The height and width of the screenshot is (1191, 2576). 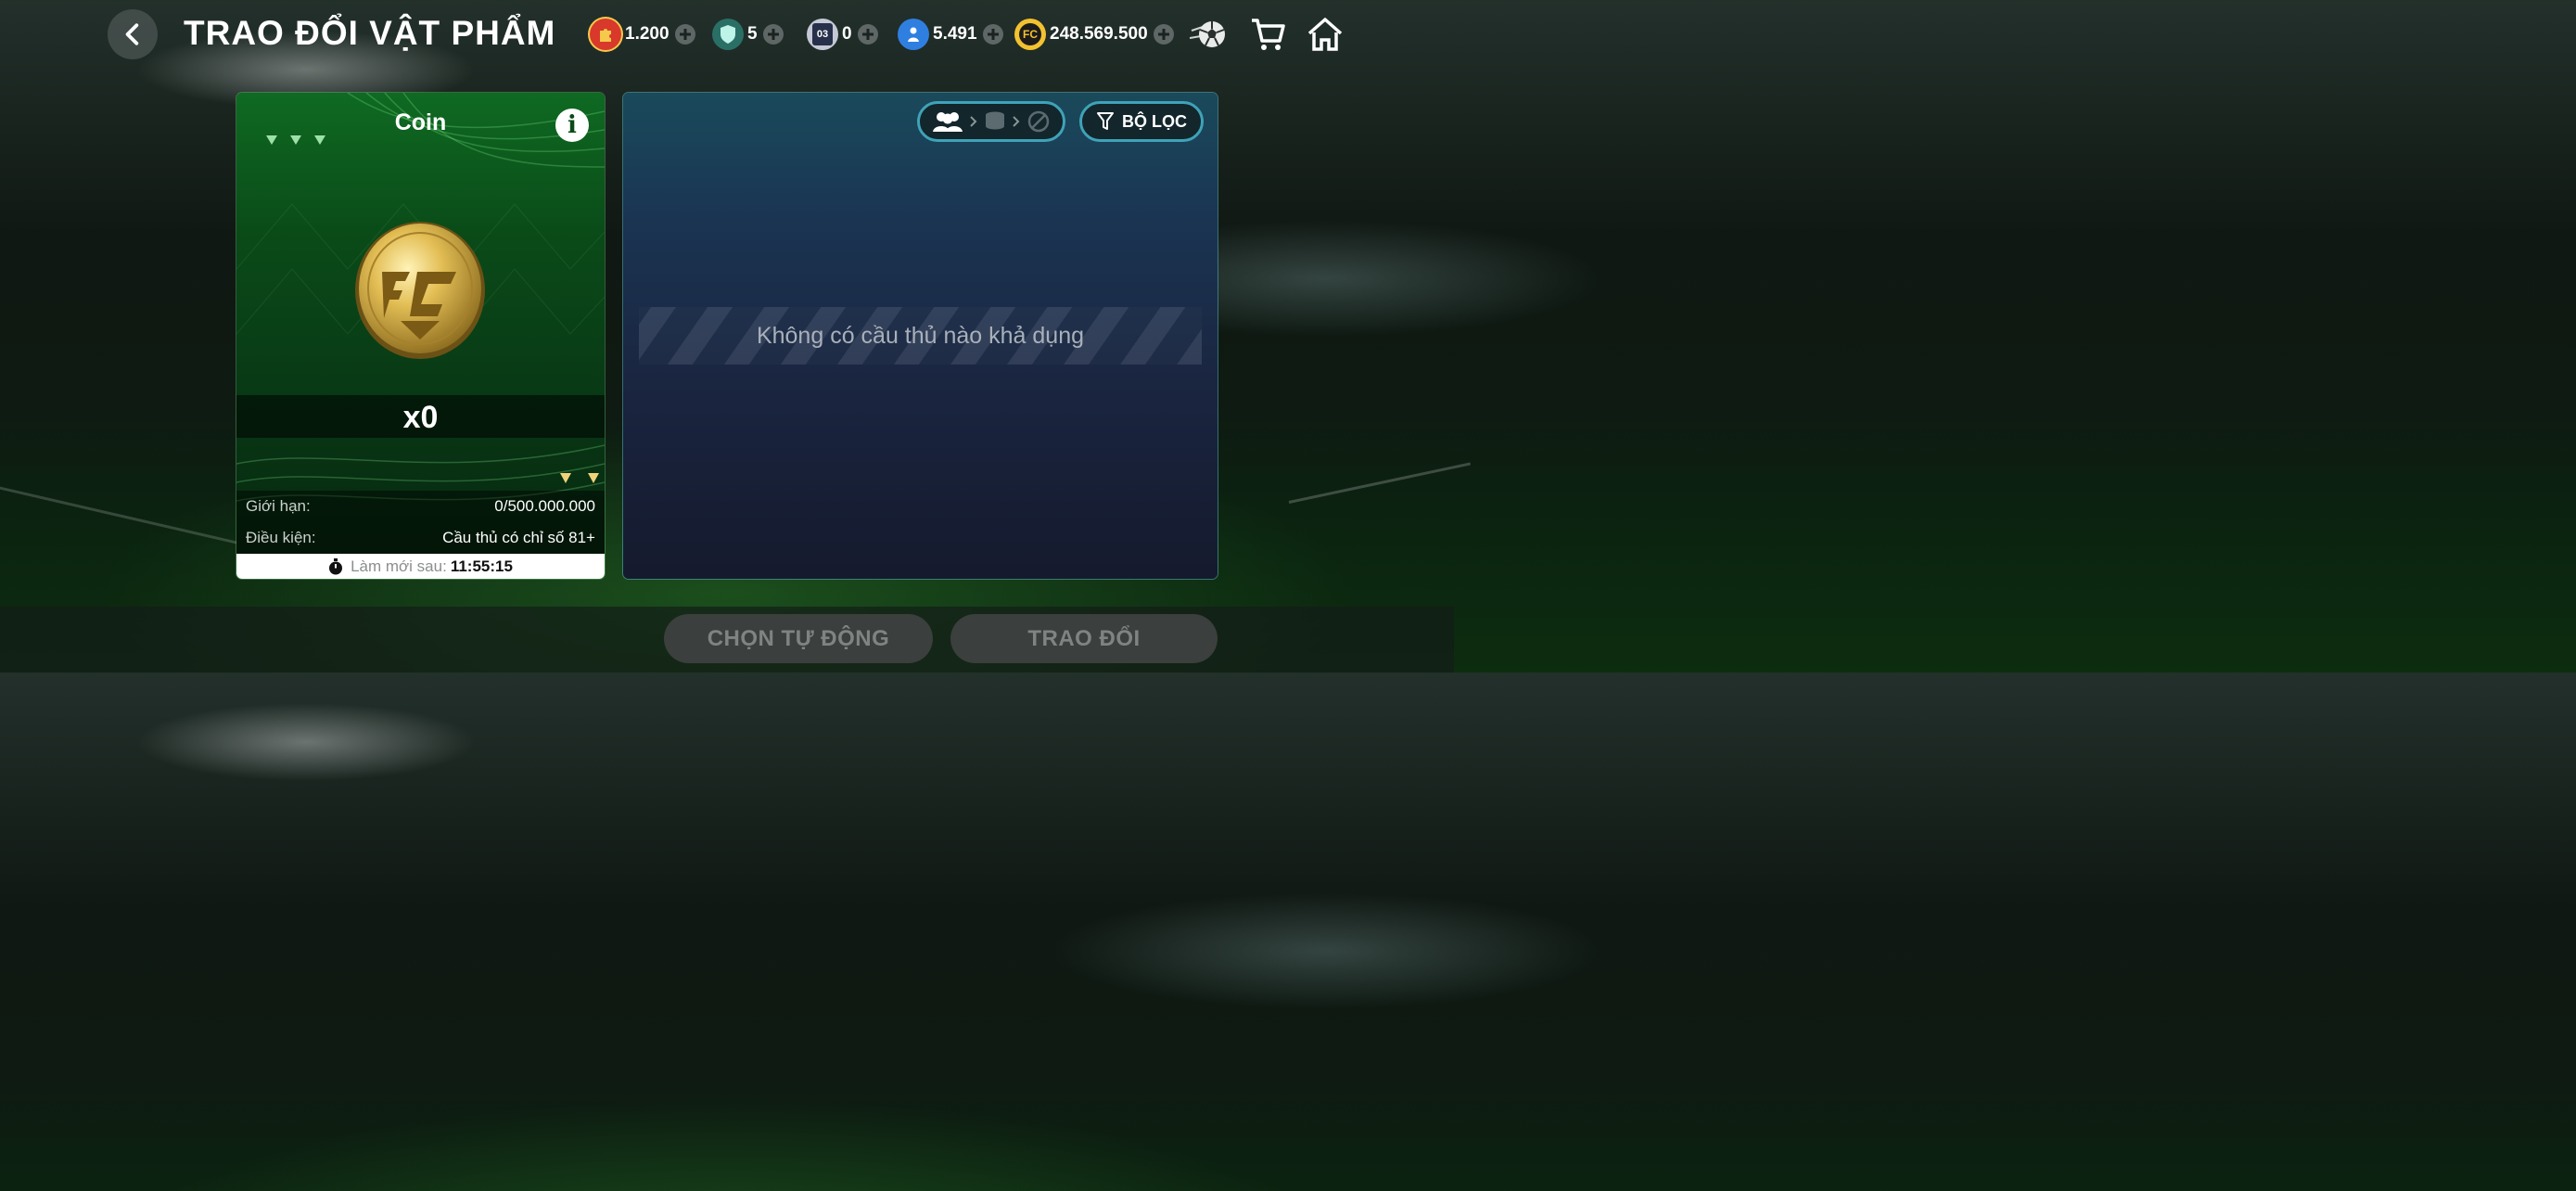 I want to click on resource-value: 0, so click(x=847, y=34).